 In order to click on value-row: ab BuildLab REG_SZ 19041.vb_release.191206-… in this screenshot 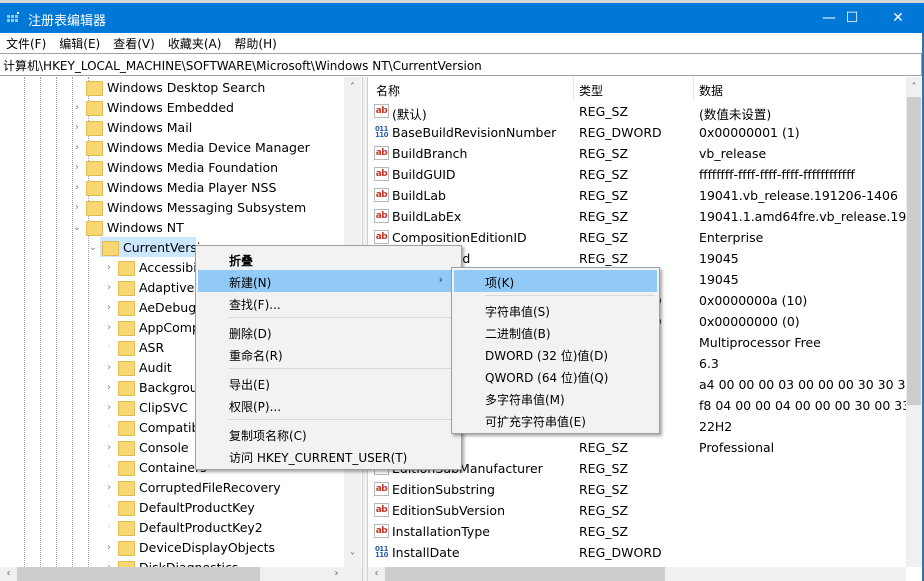, I will do `click(637, 195)`.